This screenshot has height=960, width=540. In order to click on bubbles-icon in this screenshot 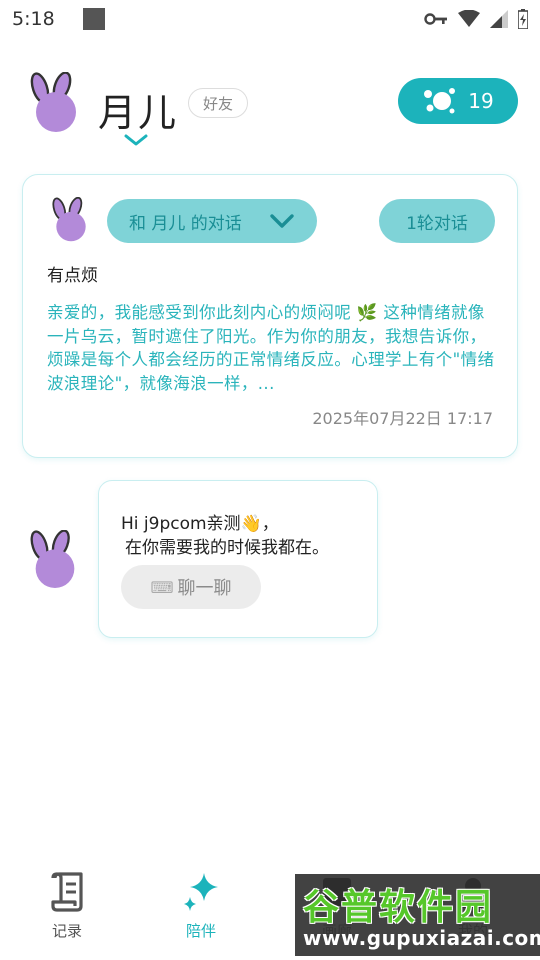, I will do `click(440, 101)`.